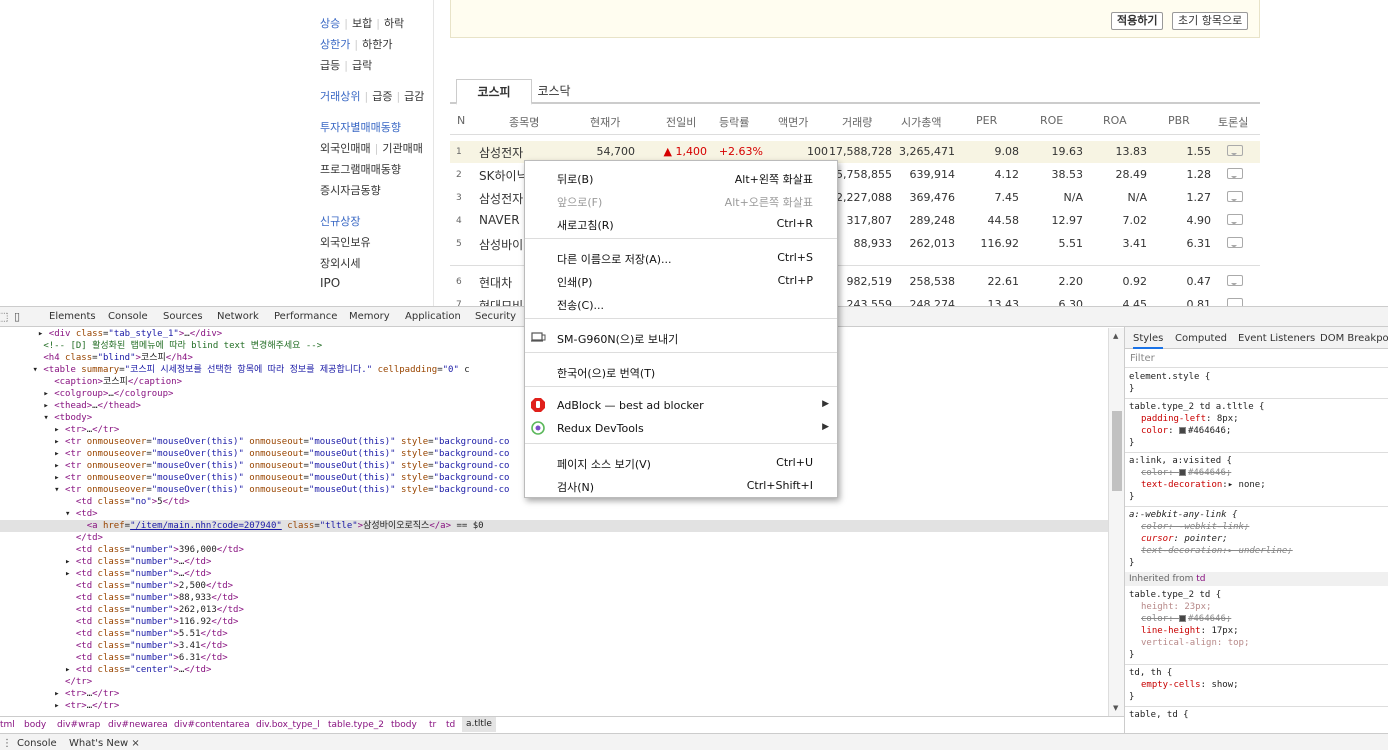 The width and height of the screenshot is (1388, 750). What do you see at coordinates (554, 622) in the screenshot?
I see `dom-line: <td class="number">116.92</td>` at bounding box center [554, 622].